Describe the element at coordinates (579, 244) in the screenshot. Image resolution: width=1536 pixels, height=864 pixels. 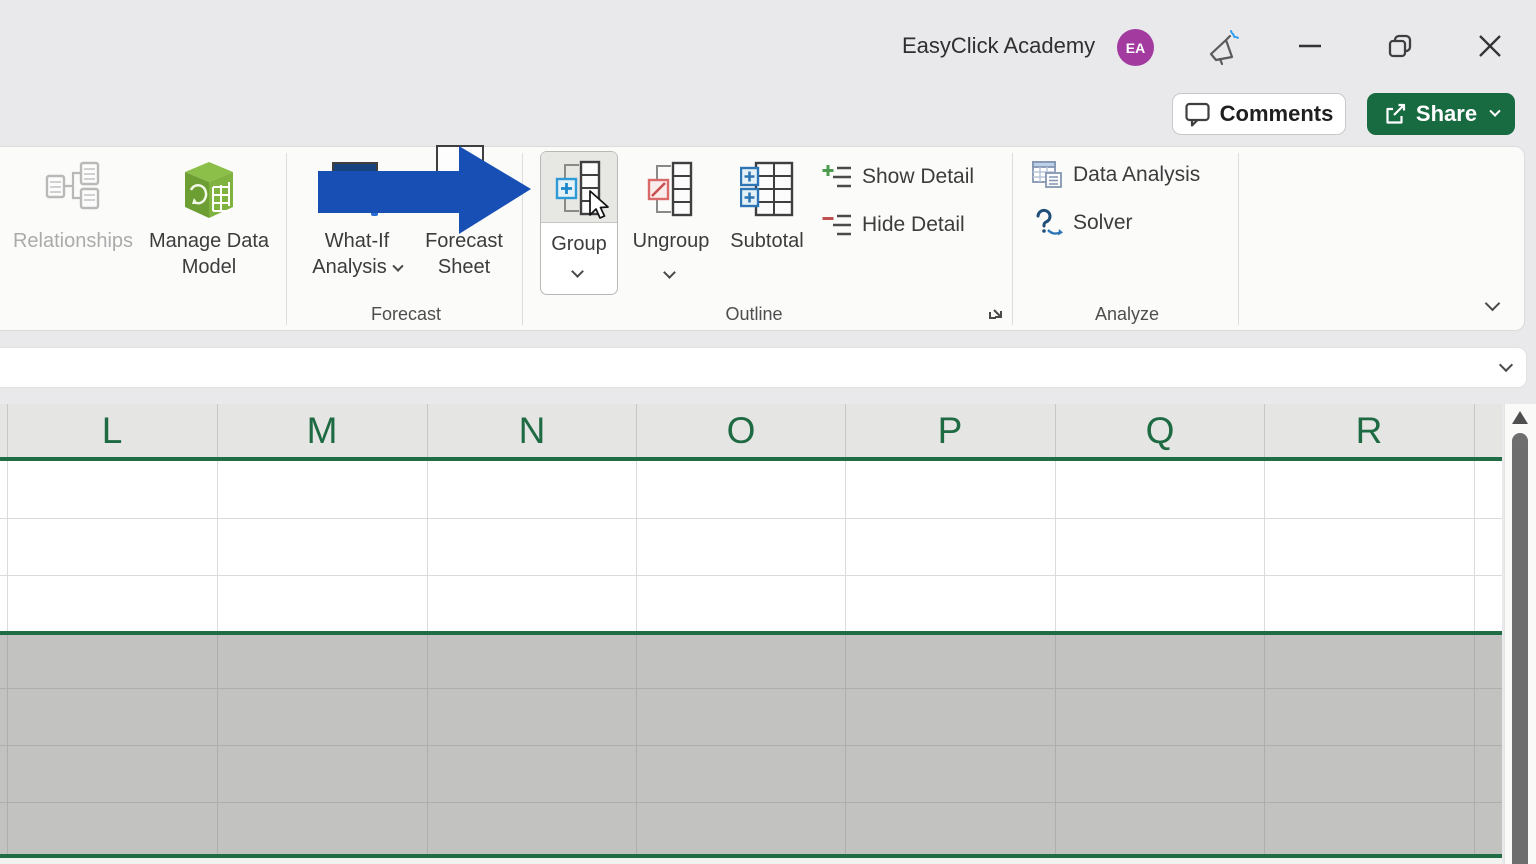
I see `group-label: Group` at that location.